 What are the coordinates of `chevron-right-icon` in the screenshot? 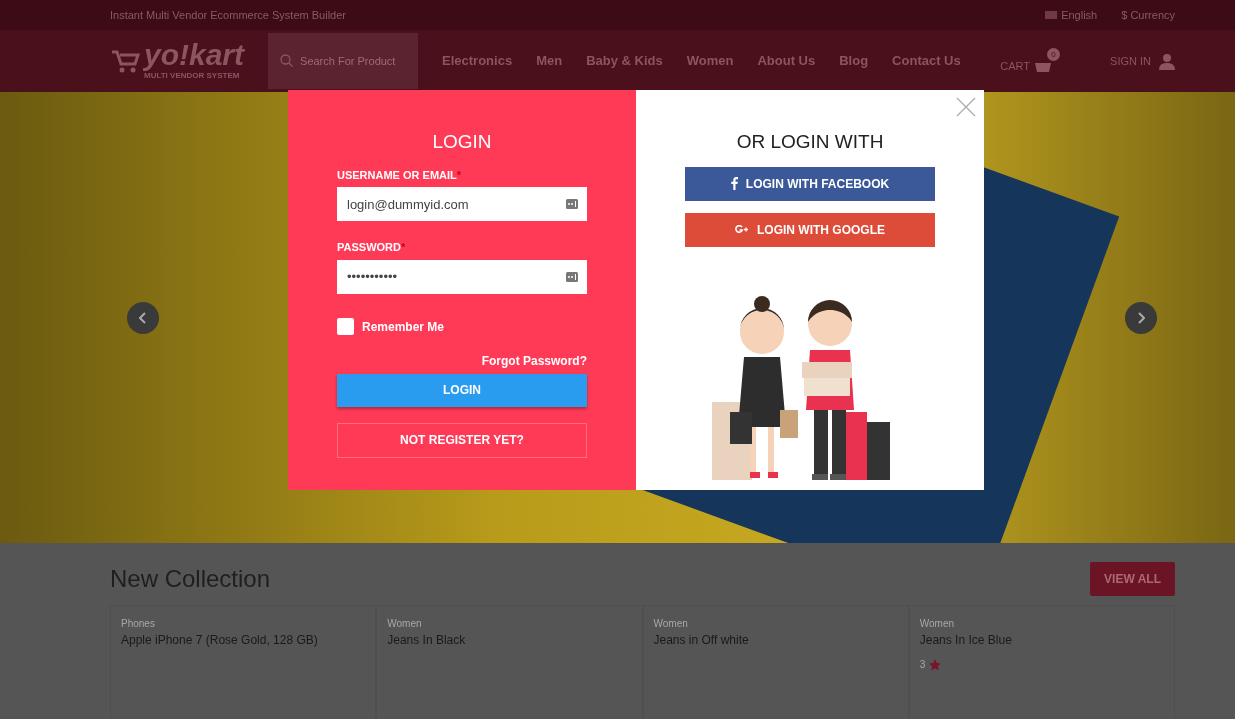 It's located at (1141, 318).